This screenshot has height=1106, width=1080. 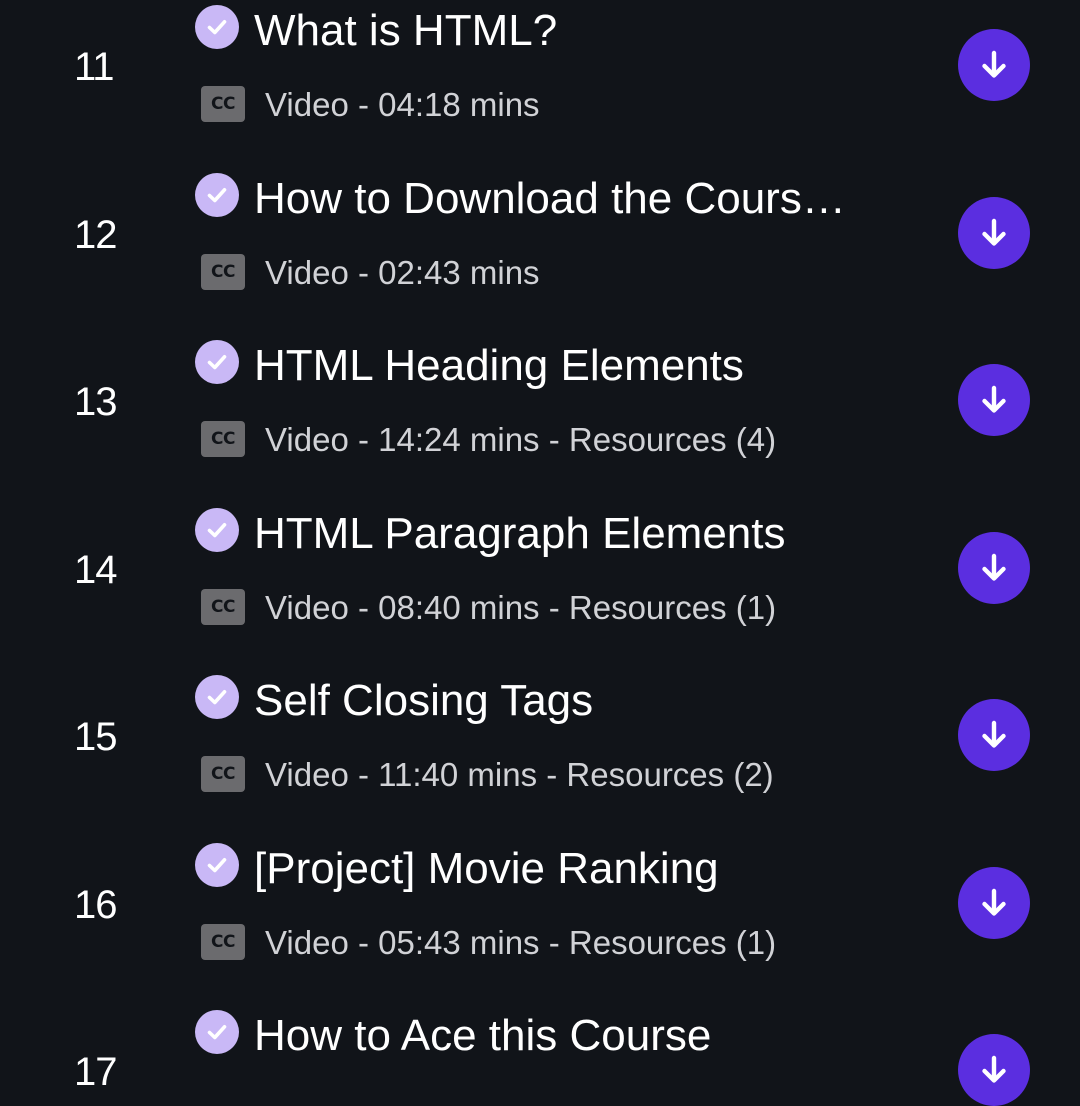 I want to click on arrow-down-icon, so click(x=994, y=1069).